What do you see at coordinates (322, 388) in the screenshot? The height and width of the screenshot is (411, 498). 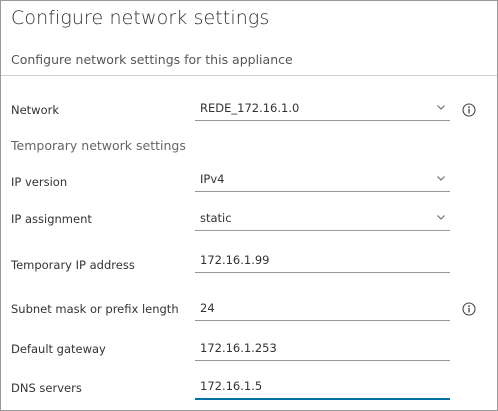 I see `dns-servers-input: 172.16.1.5` at bounding box center [322, 388].